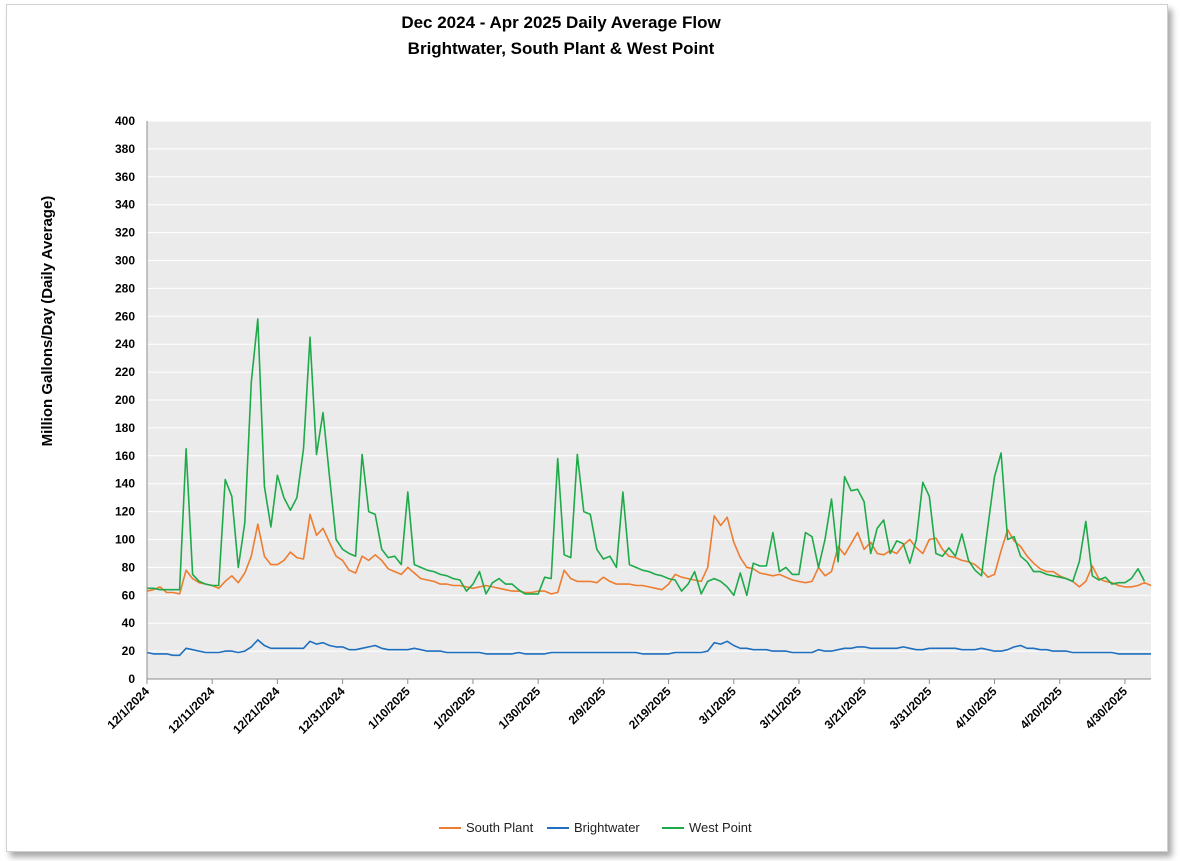 This screenshot has height=861, width=1180. I want to click on x-tick-label: 2/19/2025, so click(650, 708).